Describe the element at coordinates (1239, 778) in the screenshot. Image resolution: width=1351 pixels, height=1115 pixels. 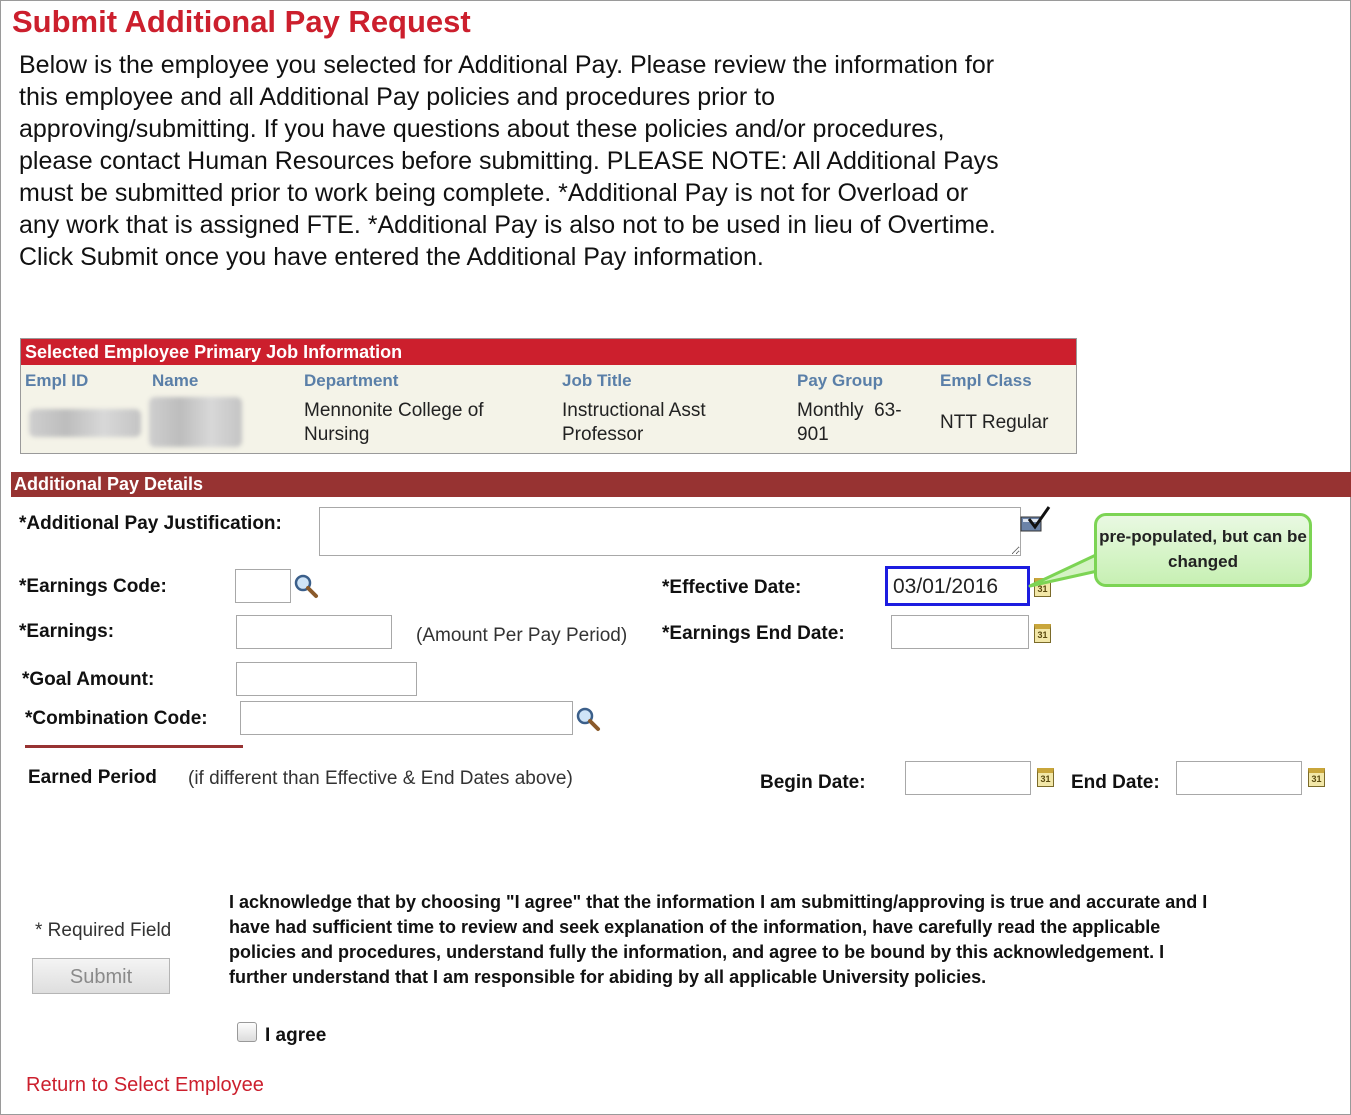
I see `end-date-input` at that location.